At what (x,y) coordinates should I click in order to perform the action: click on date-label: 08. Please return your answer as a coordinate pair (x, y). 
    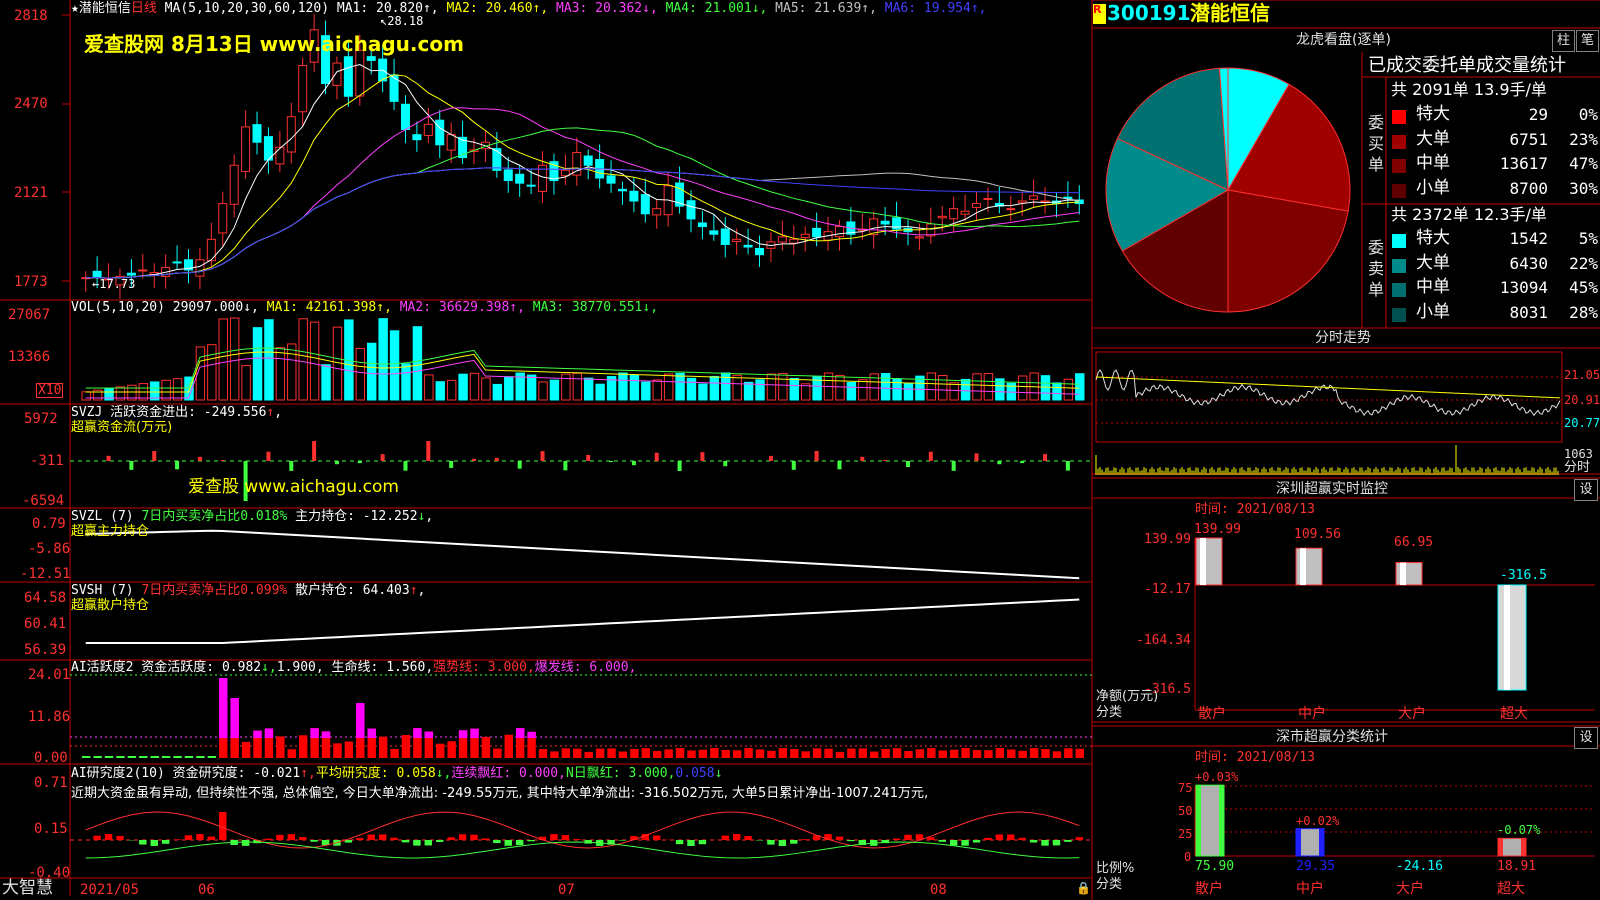
    Looking at the image, I should click on (938, 890).